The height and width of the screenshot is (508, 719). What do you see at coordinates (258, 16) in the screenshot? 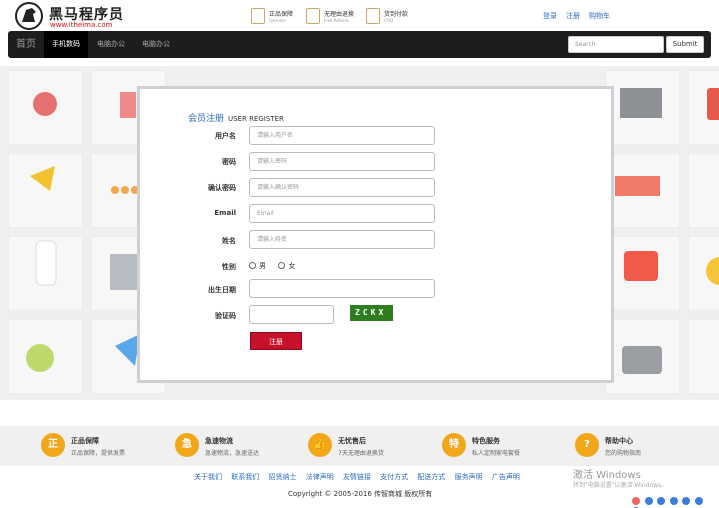
I see `shield-icon` at bounding box center [258, 16].